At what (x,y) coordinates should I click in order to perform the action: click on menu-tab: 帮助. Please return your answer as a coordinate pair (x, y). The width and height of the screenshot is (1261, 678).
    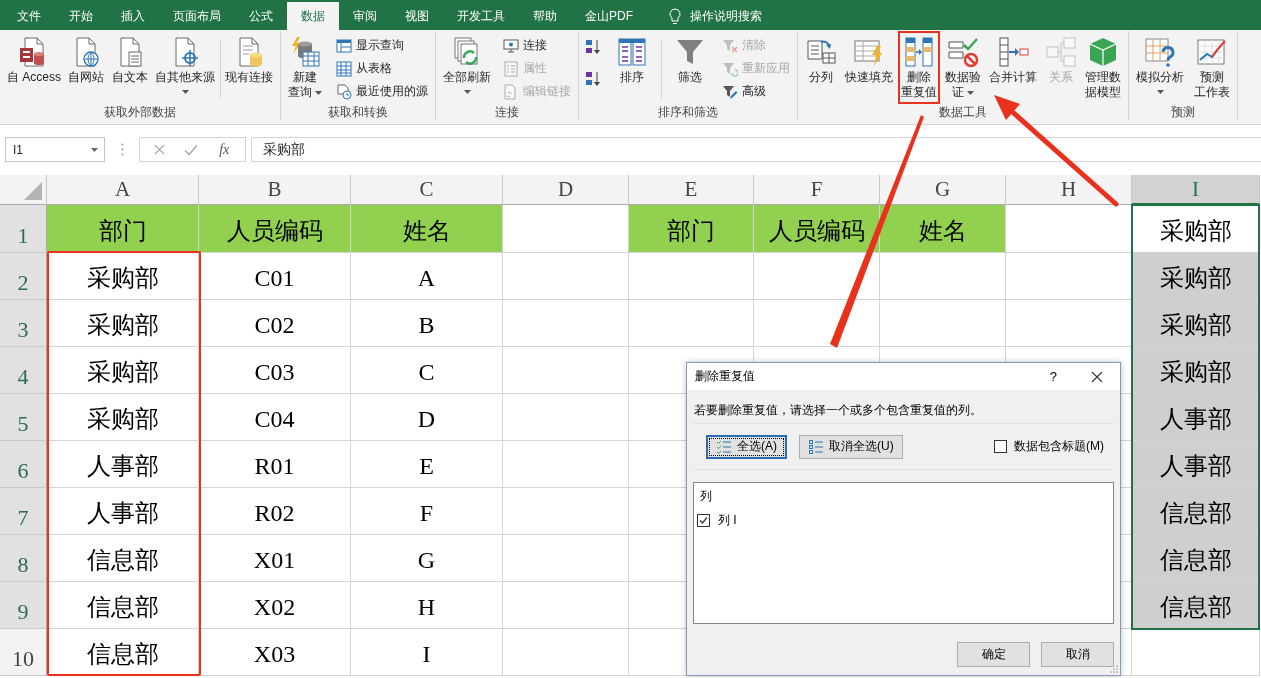
    Looking at the image, I should click on (545, 16).